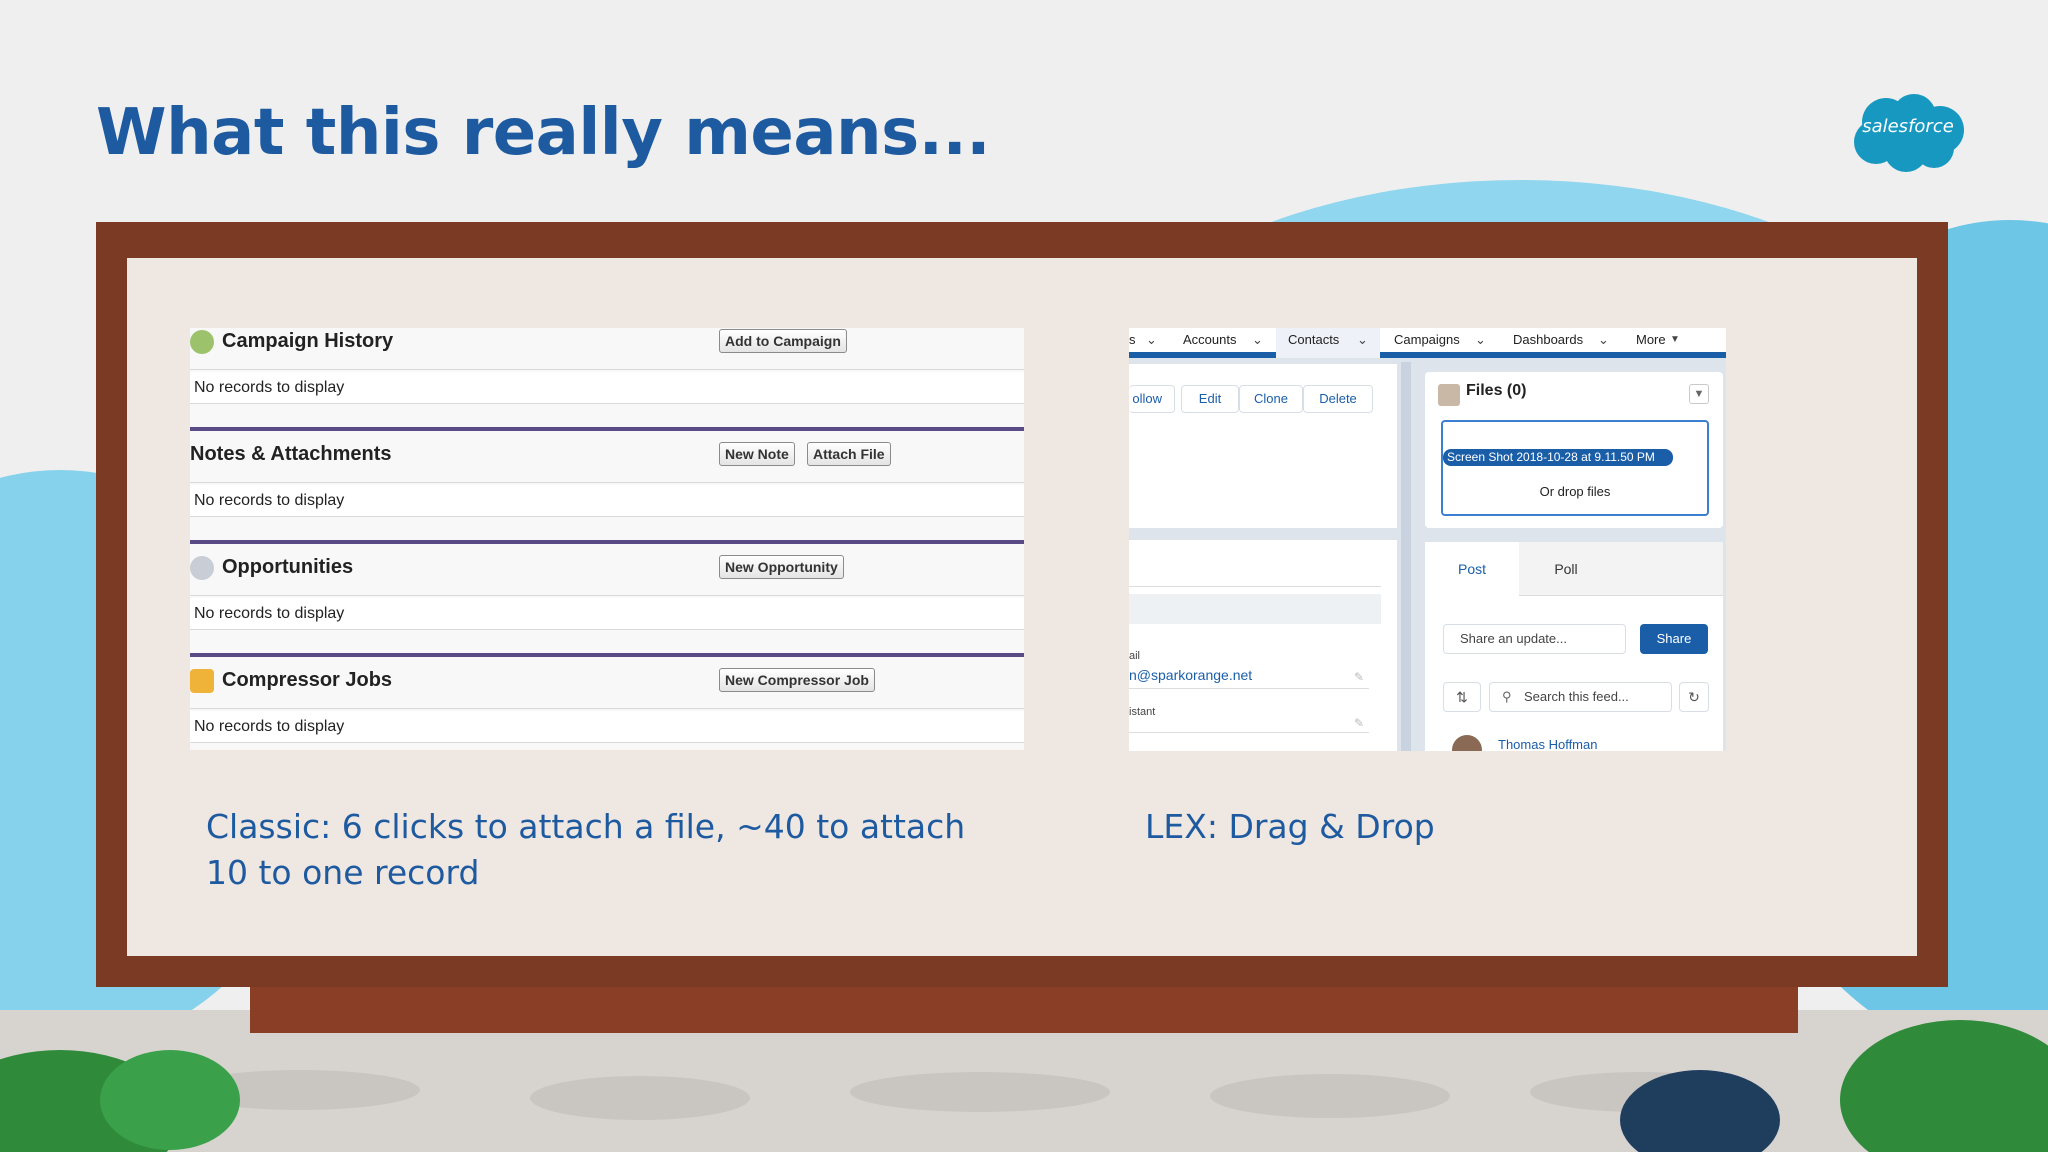 The image size is (2048, 1152). I want to click on lex-caption: LEX: Drag & Drop, so click(1290, 826).